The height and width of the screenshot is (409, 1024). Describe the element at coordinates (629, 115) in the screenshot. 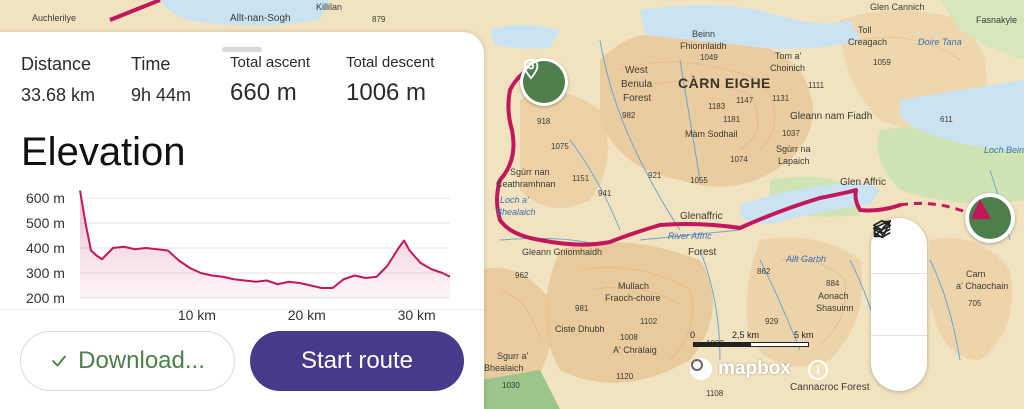

I see `map-label: 982` at that location.